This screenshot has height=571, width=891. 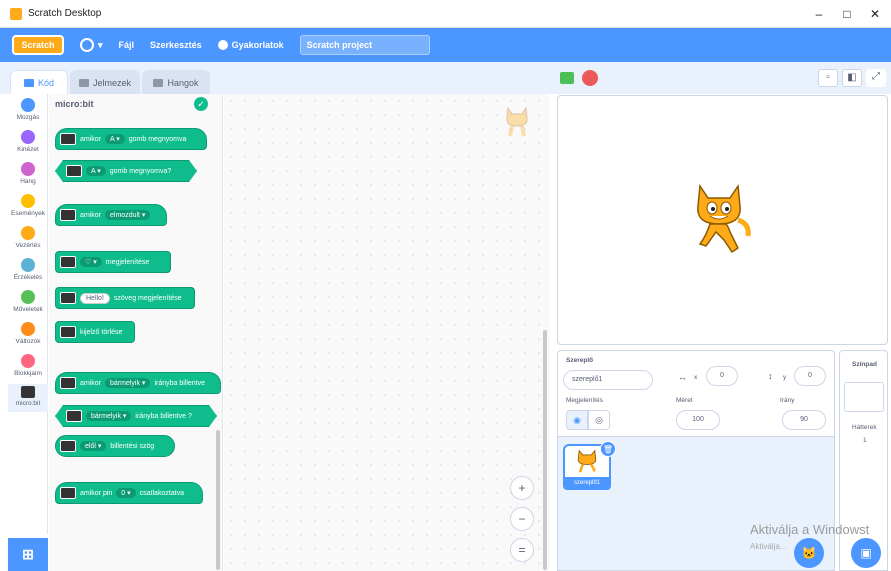 I want to click on zoom-in-button: +, so click(x=522, y=488).